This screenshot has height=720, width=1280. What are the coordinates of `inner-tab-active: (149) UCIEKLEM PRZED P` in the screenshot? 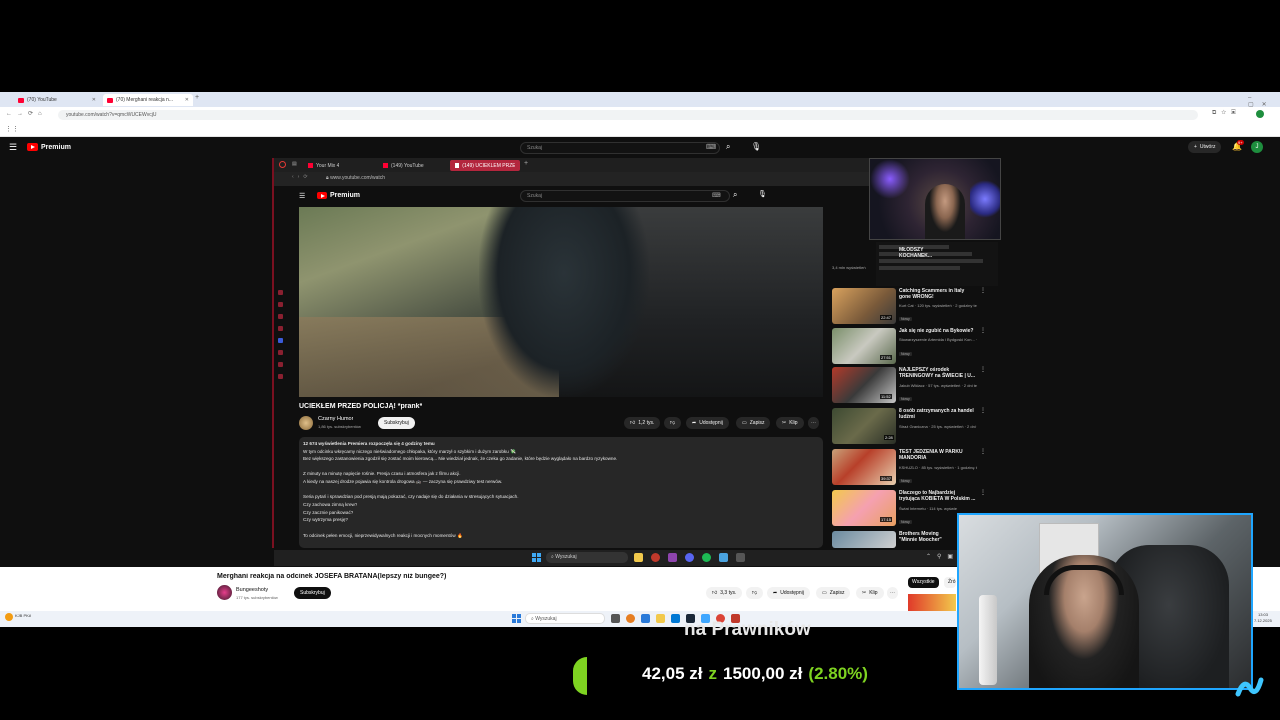 It's located at (485, 165).